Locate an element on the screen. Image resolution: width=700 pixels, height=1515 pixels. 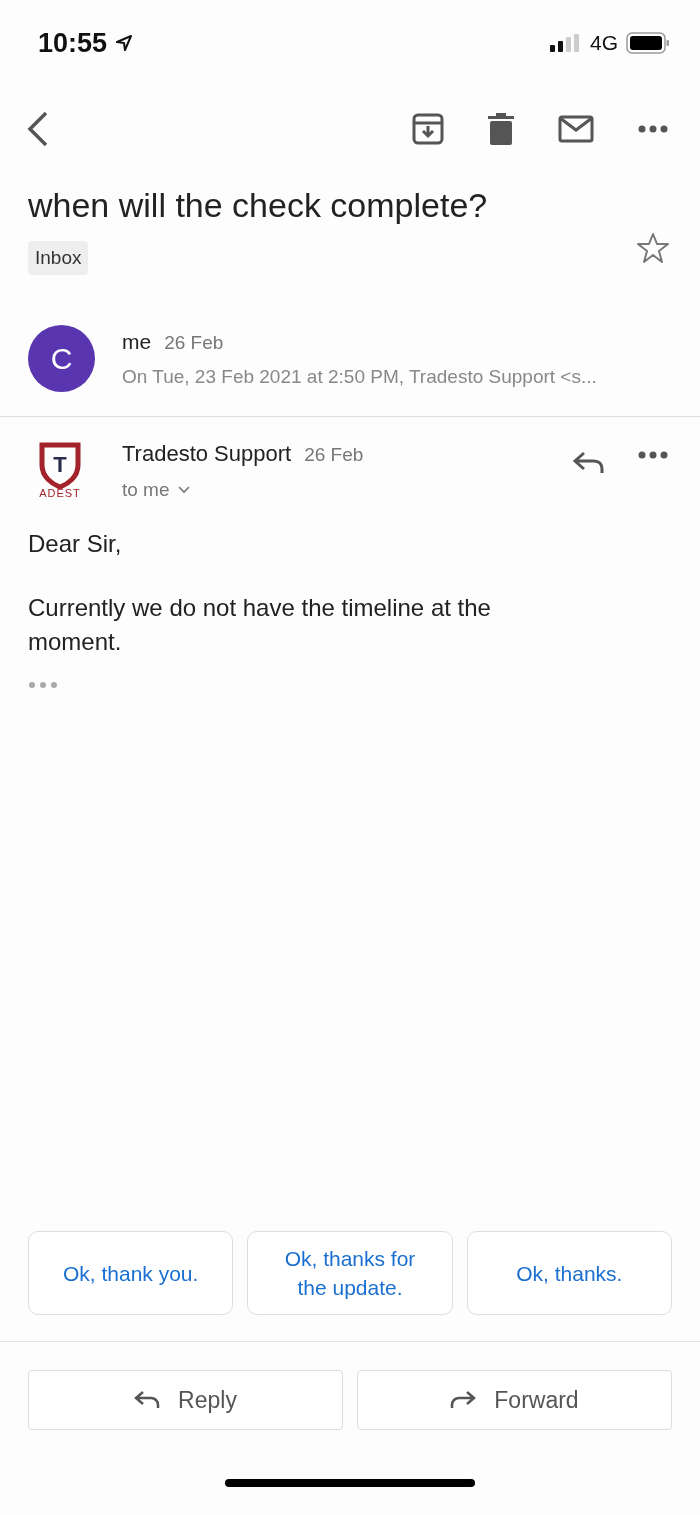
email-subject: when will the check complete? is located at coordinates (258, 205).